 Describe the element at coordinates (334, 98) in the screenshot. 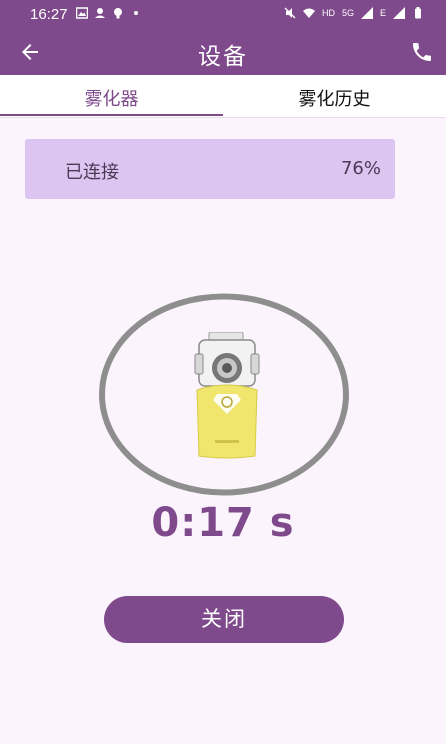

I see `tab-nebulization-history: 雾化历史` at that location.